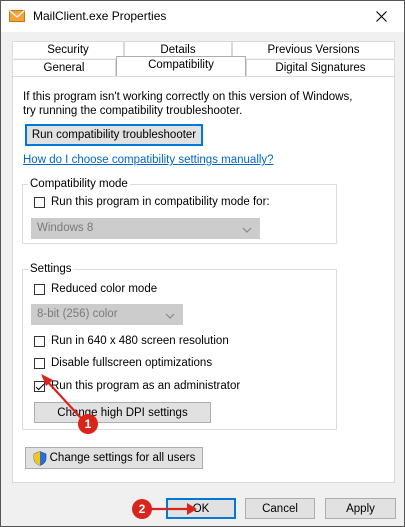 Image resolution: width=405 pixels, height=527 pixels. What do you see at coordinates (381, 16) in the screenshot?
I see `close-icon` at bounding box center [381, 16].